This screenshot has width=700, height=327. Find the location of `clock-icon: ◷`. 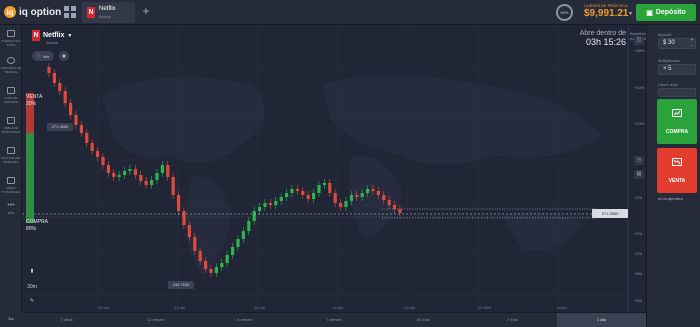

clock-icon: ◷ is located at coordinates (639, 160).